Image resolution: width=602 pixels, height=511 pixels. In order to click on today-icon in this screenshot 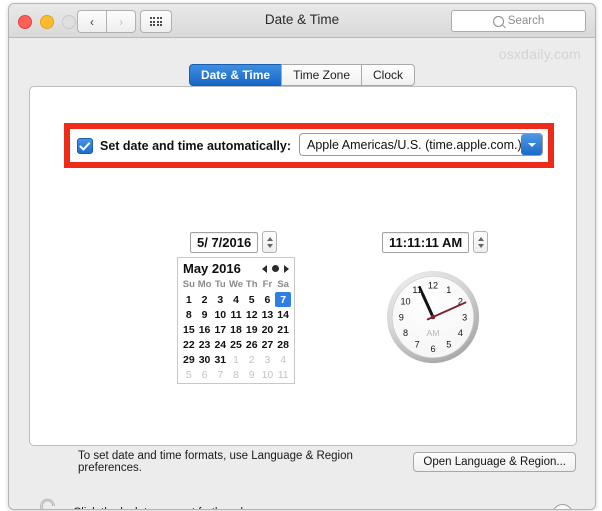, I will do `click(275, 268)`.